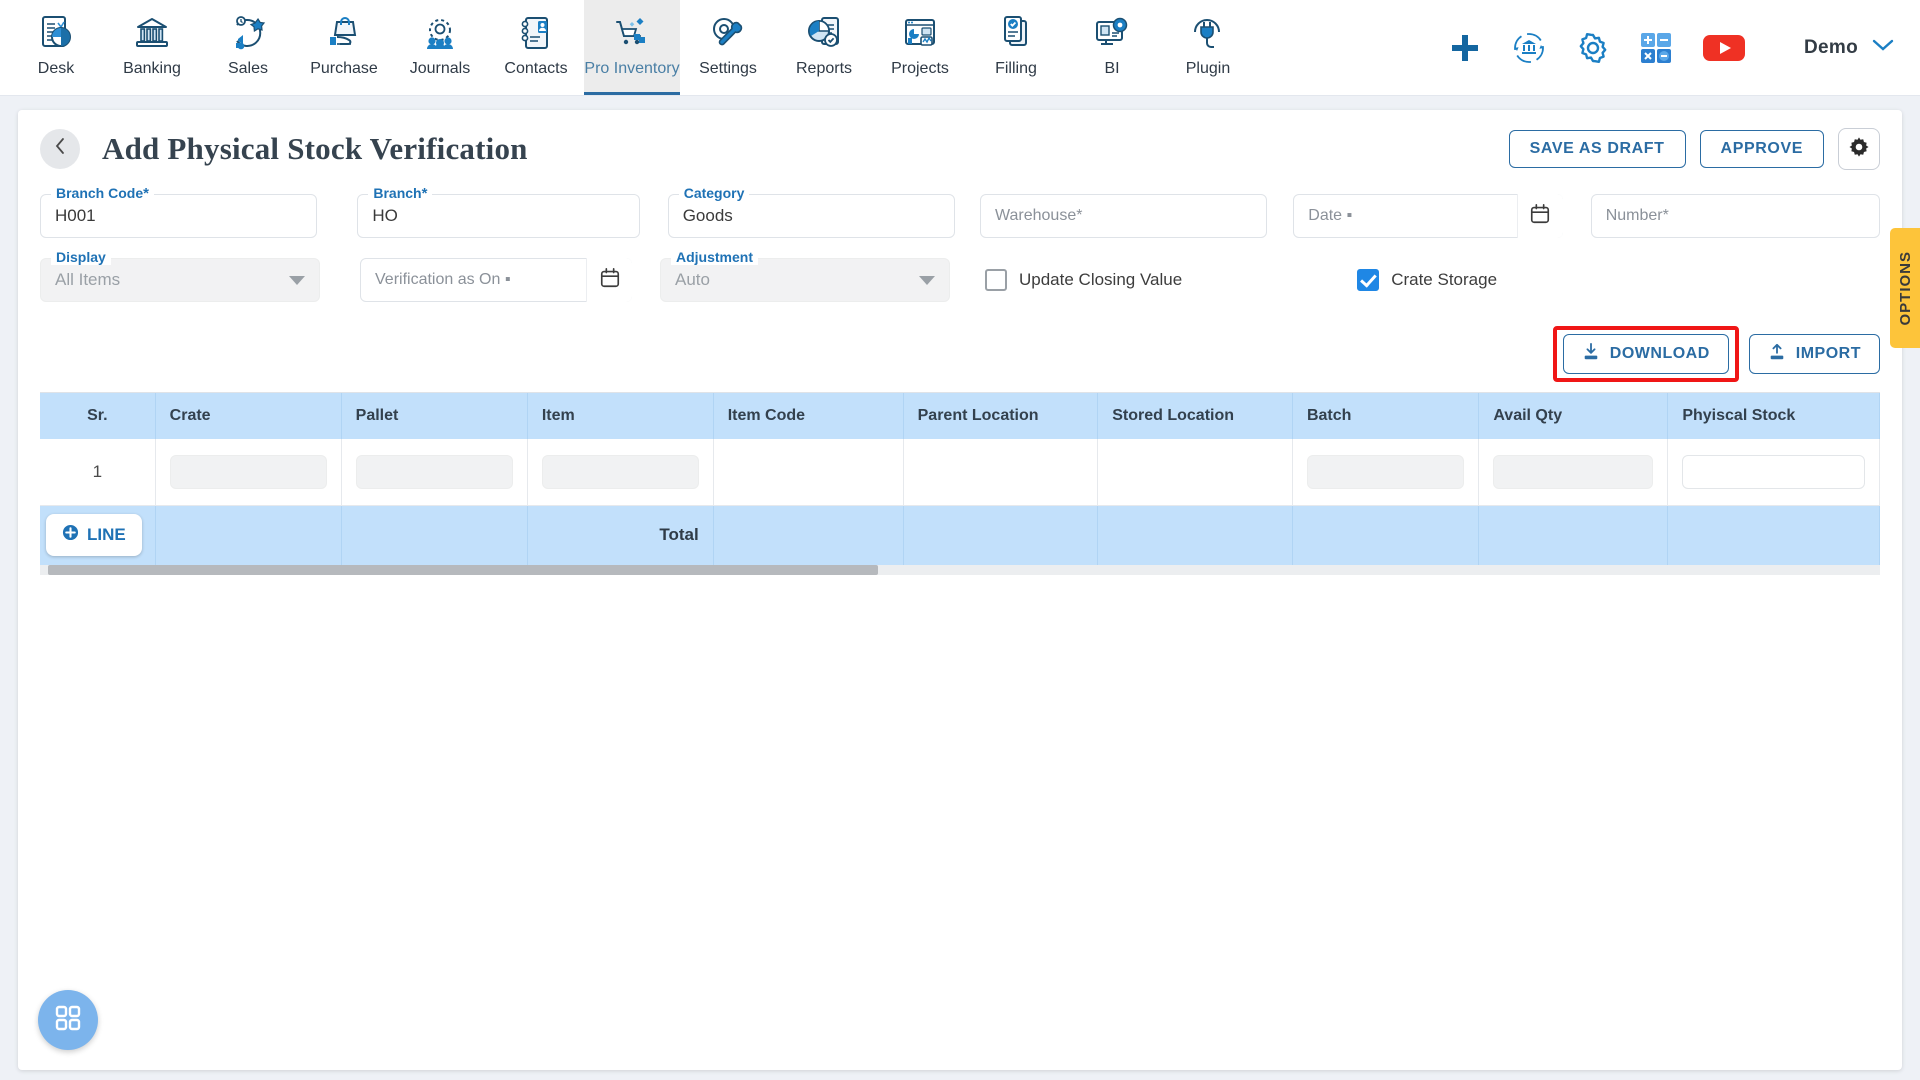 This screenshot has width=1920, height=1080. What do you see at coordinates (536, 47) in the screenshot?
I see `nav-item-contacts: Contacts` at bounding box center [536, 47].